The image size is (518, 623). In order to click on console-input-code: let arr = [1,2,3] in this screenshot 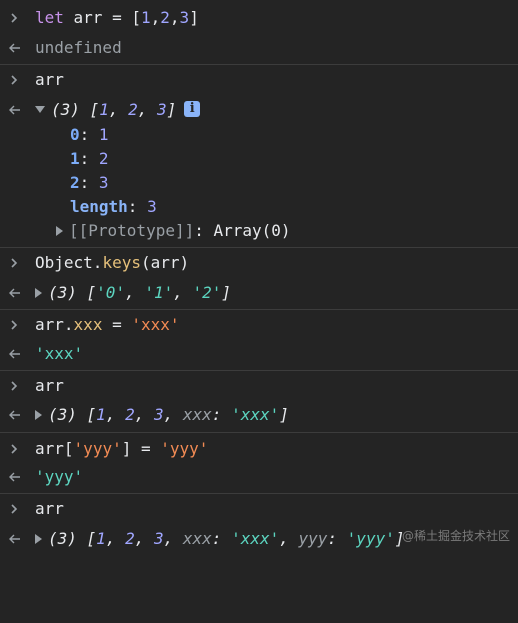, I will do `click(117, 17)`.